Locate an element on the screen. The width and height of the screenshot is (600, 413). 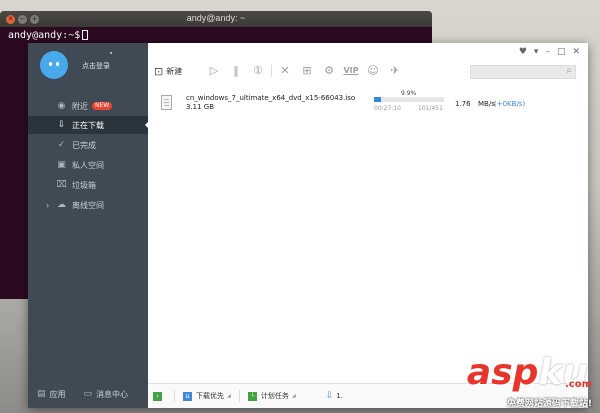
schedule-label: 计划任务 is located at coordinates (274, 396).